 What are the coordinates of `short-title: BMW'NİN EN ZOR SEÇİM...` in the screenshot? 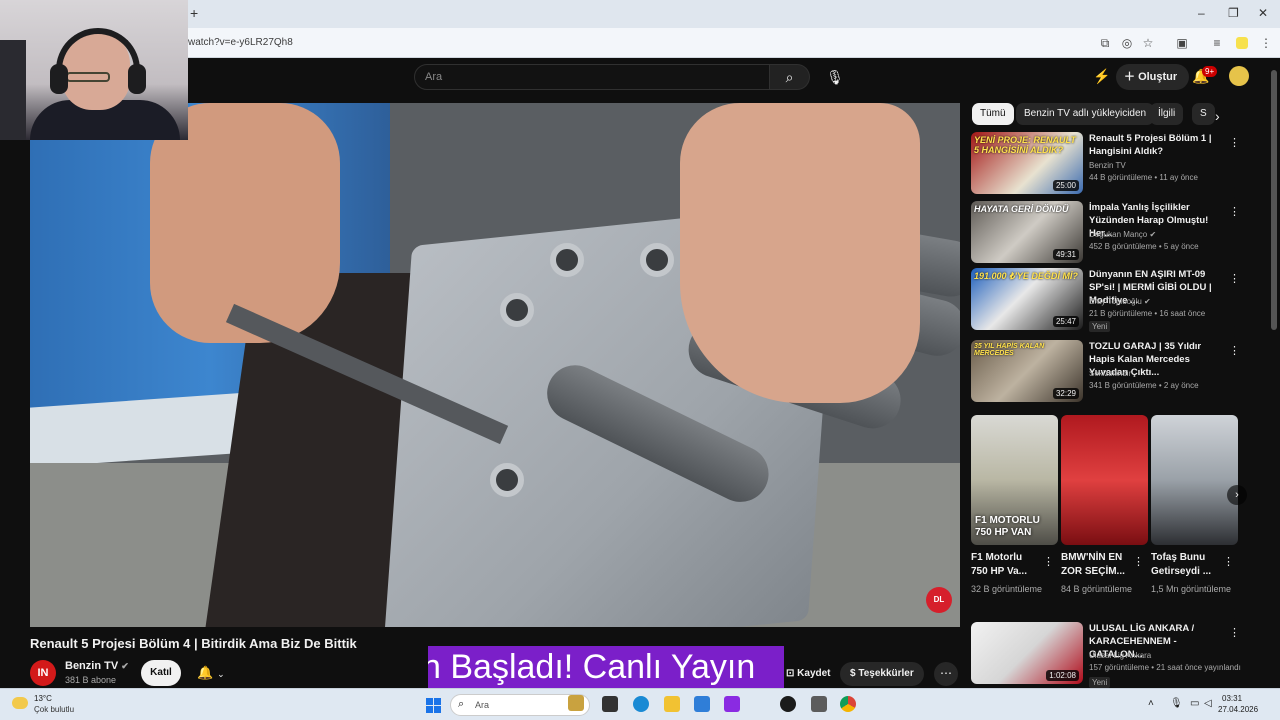 It's located at (1093, 564).